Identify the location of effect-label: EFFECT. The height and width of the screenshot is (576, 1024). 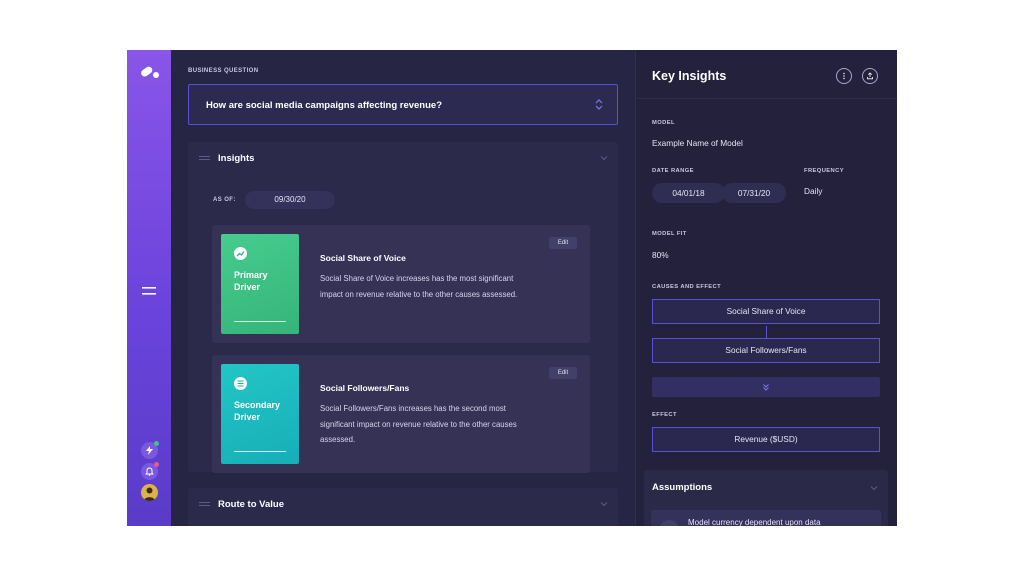
(664, 415).